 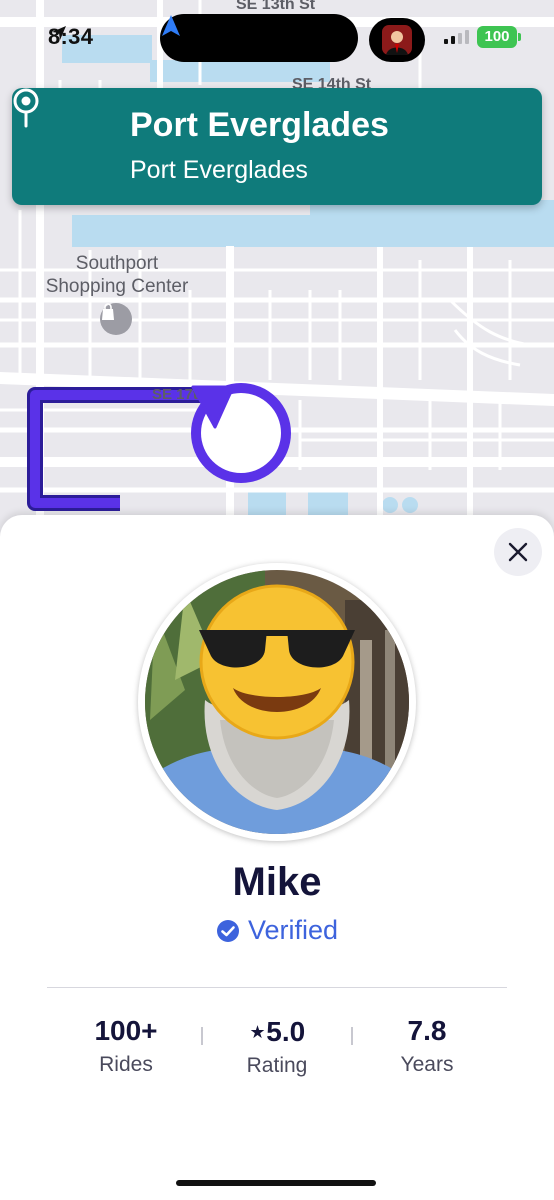 What do you see at coordinates (126, 1030) in the screenshot?
I see `stat-value: 100+` at bounding box center [126, 1030].